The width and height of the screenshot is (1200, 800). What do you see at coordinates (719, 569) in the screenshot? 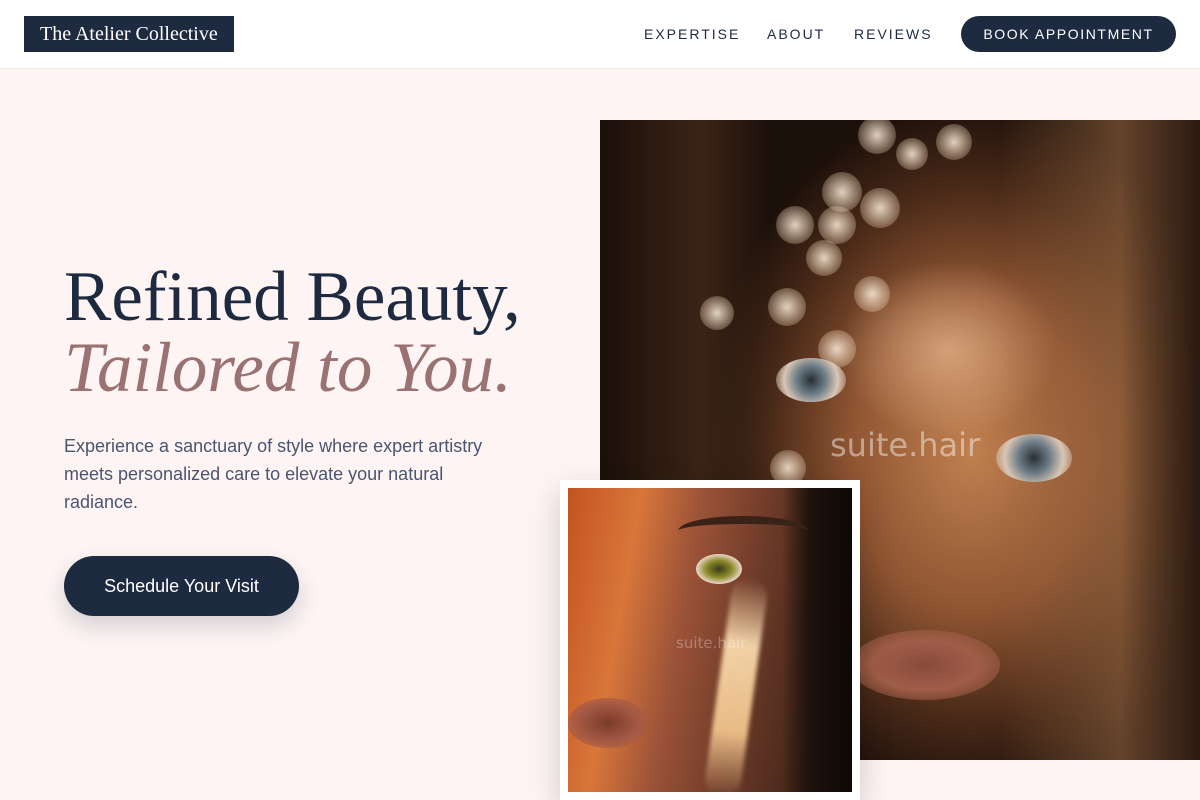
I see `small-photo-eye` at bounding box center [719, 569].